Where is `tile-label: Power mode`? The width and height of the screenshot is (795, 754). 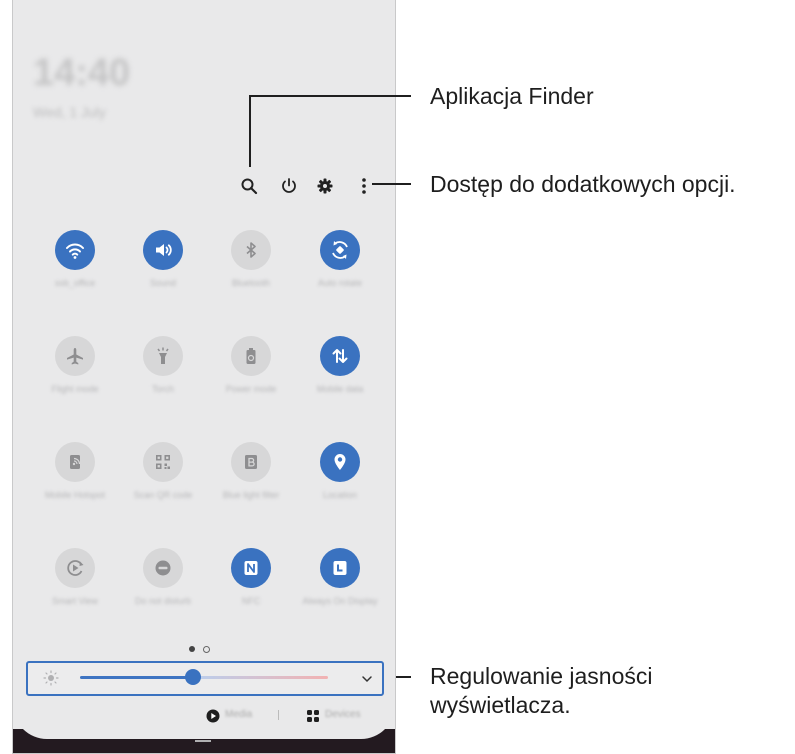
tile-label: Power mode is located at coordinates (251, 389).